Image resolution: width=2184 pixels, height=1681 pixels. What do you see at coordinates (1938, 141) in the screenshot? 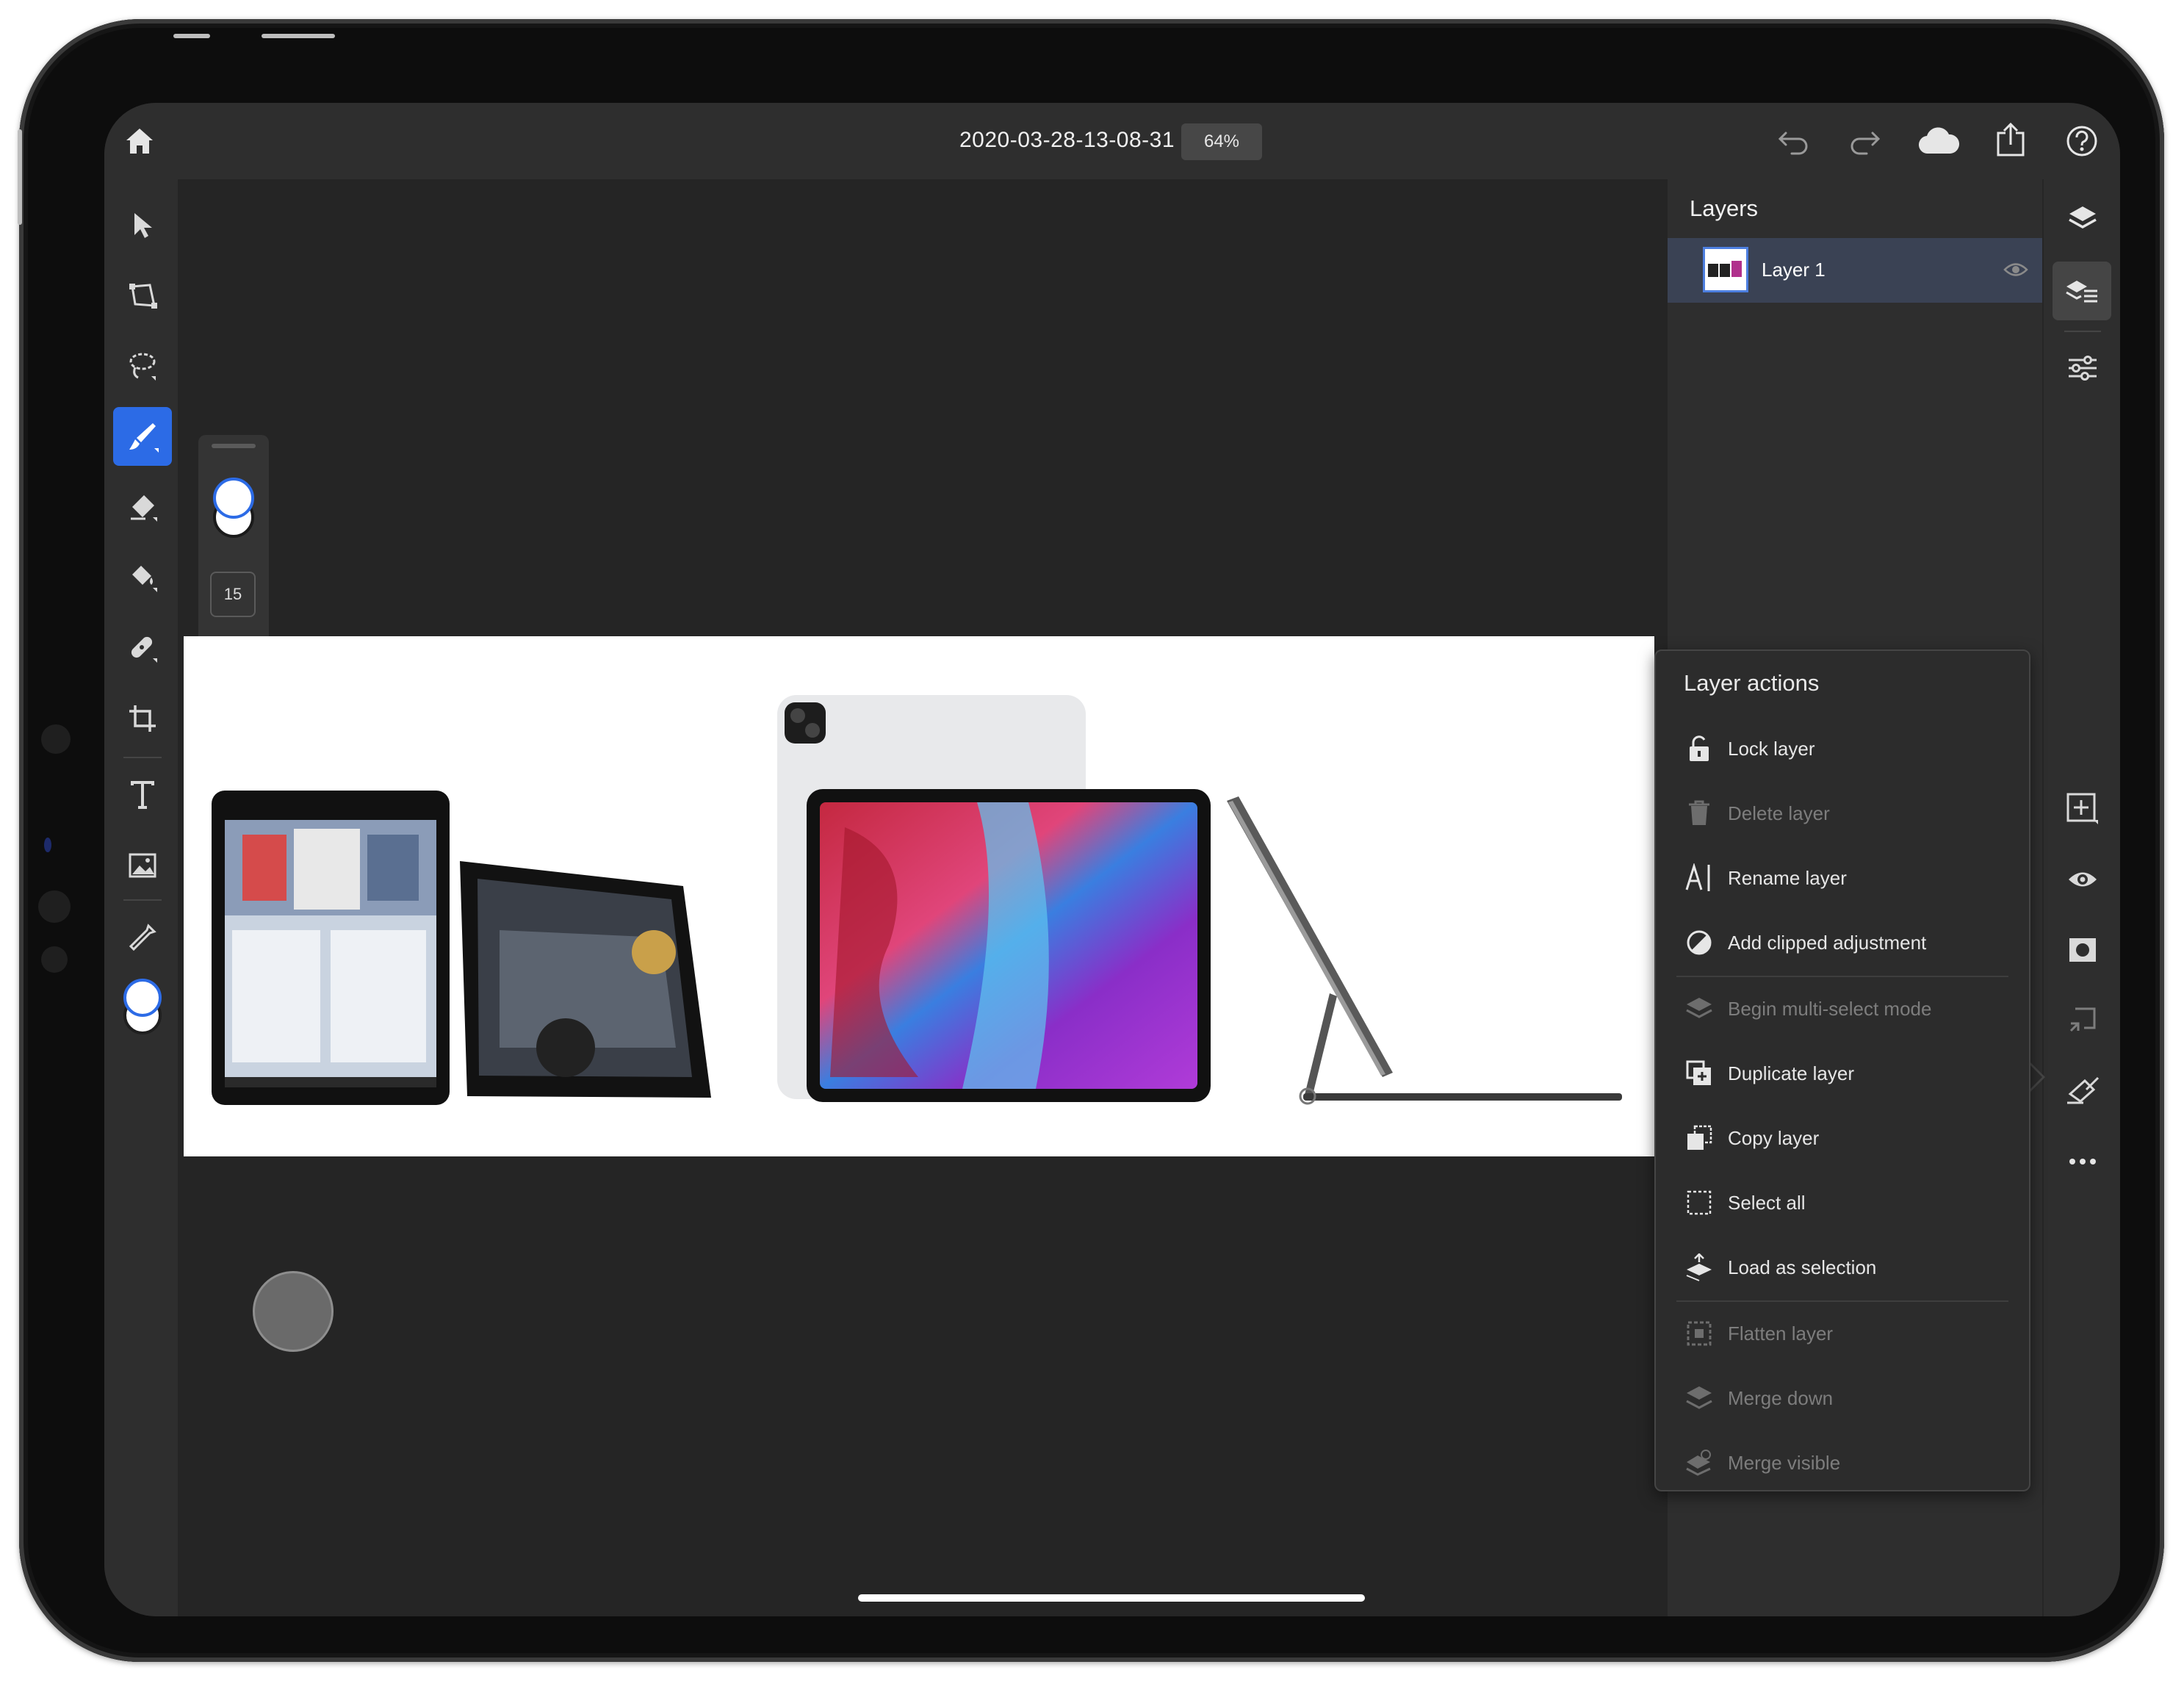
I see `cloud-icon` at bounding box center [1938, 141].